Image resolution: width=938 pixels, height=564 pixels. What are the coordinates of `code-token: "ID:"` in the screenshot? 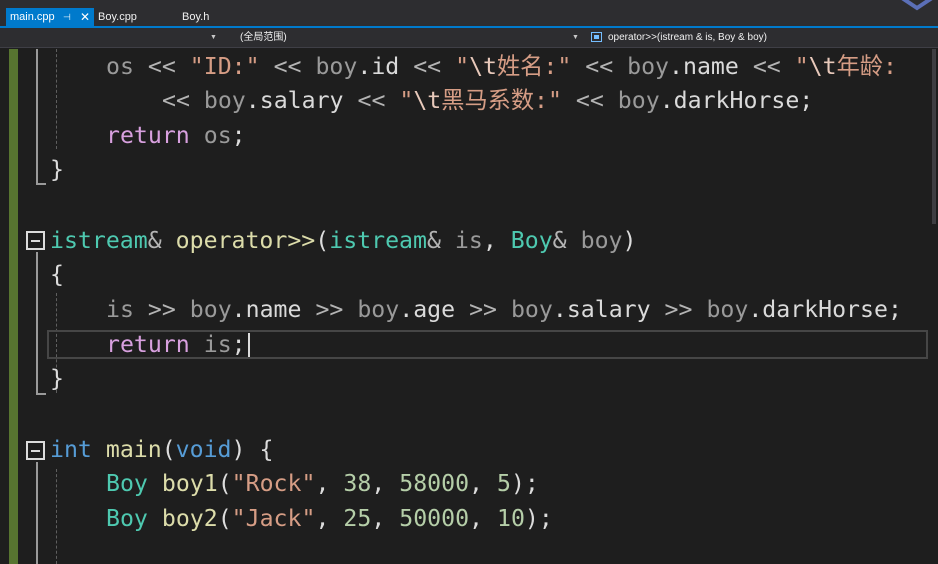 It's located at (224, 66).